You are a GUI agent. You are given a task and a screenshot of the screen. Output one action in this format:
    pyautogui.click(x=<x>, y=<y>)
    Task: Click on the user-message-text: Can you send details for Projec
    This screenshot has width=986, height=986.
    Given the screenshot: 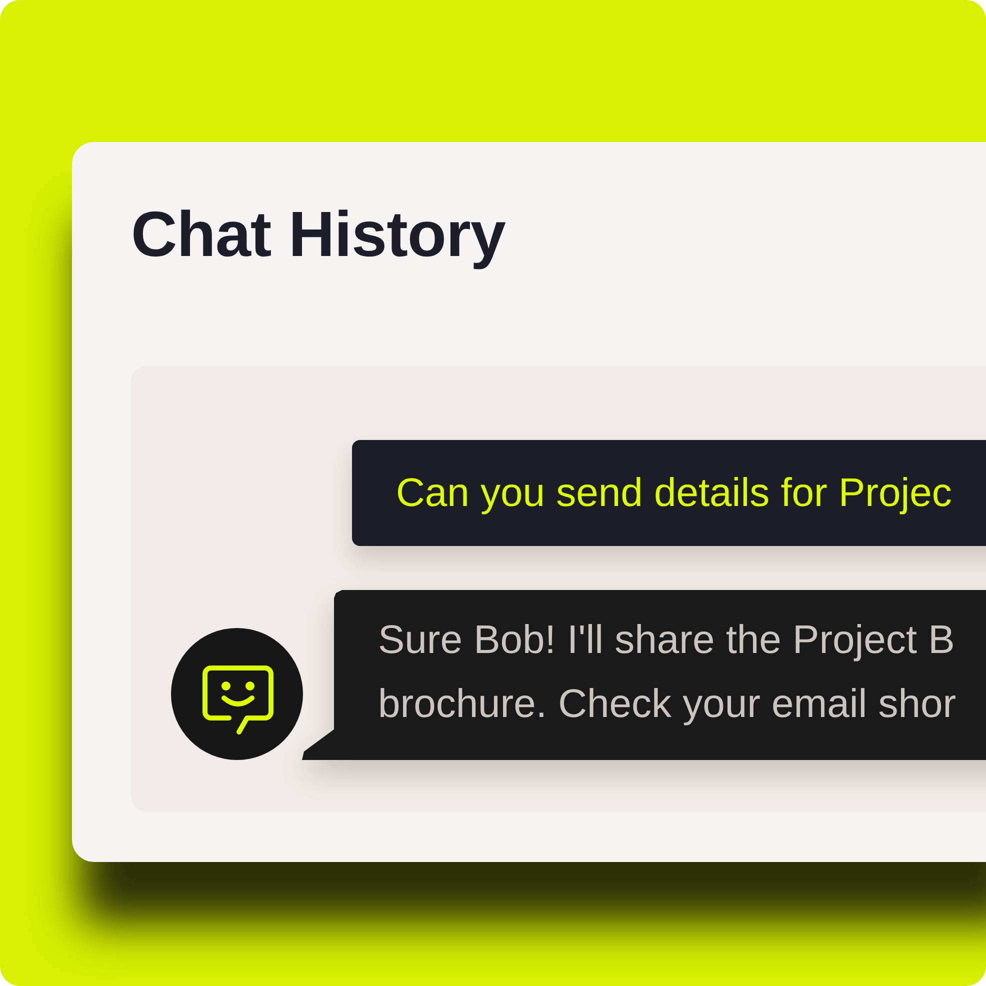 What is the action you would take?
    pyautogui.click(x=674, y=493)
    